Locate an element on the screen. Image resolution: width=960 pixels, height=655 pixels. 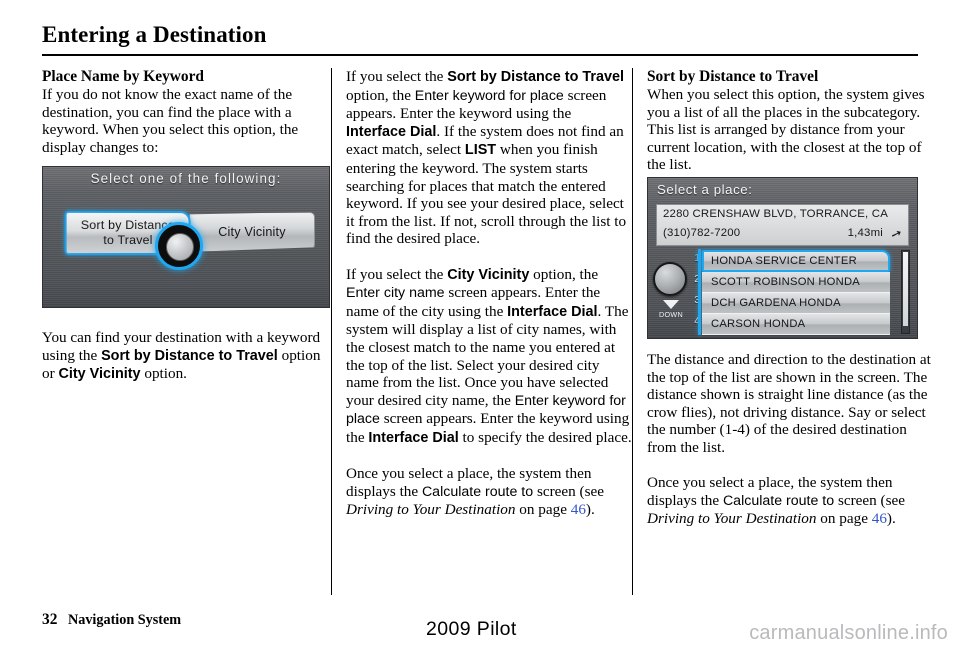
ui-enter-city-name: Enter city name is located at coordinates (395, 293).